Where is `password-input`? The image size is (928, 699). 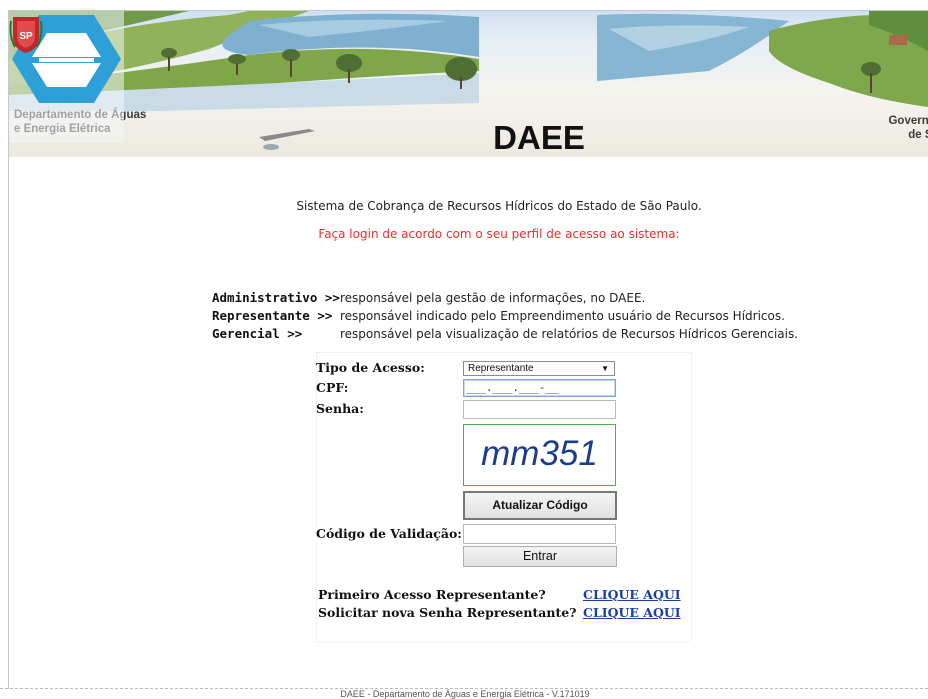 password-input is located at coordinates (539, 409).